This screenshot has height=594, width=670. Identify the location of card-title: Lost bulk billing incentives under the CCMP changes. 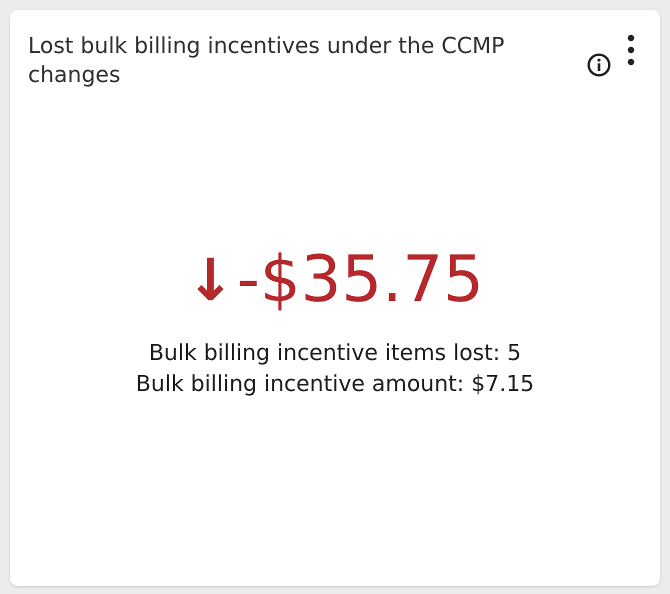
(267, 61).